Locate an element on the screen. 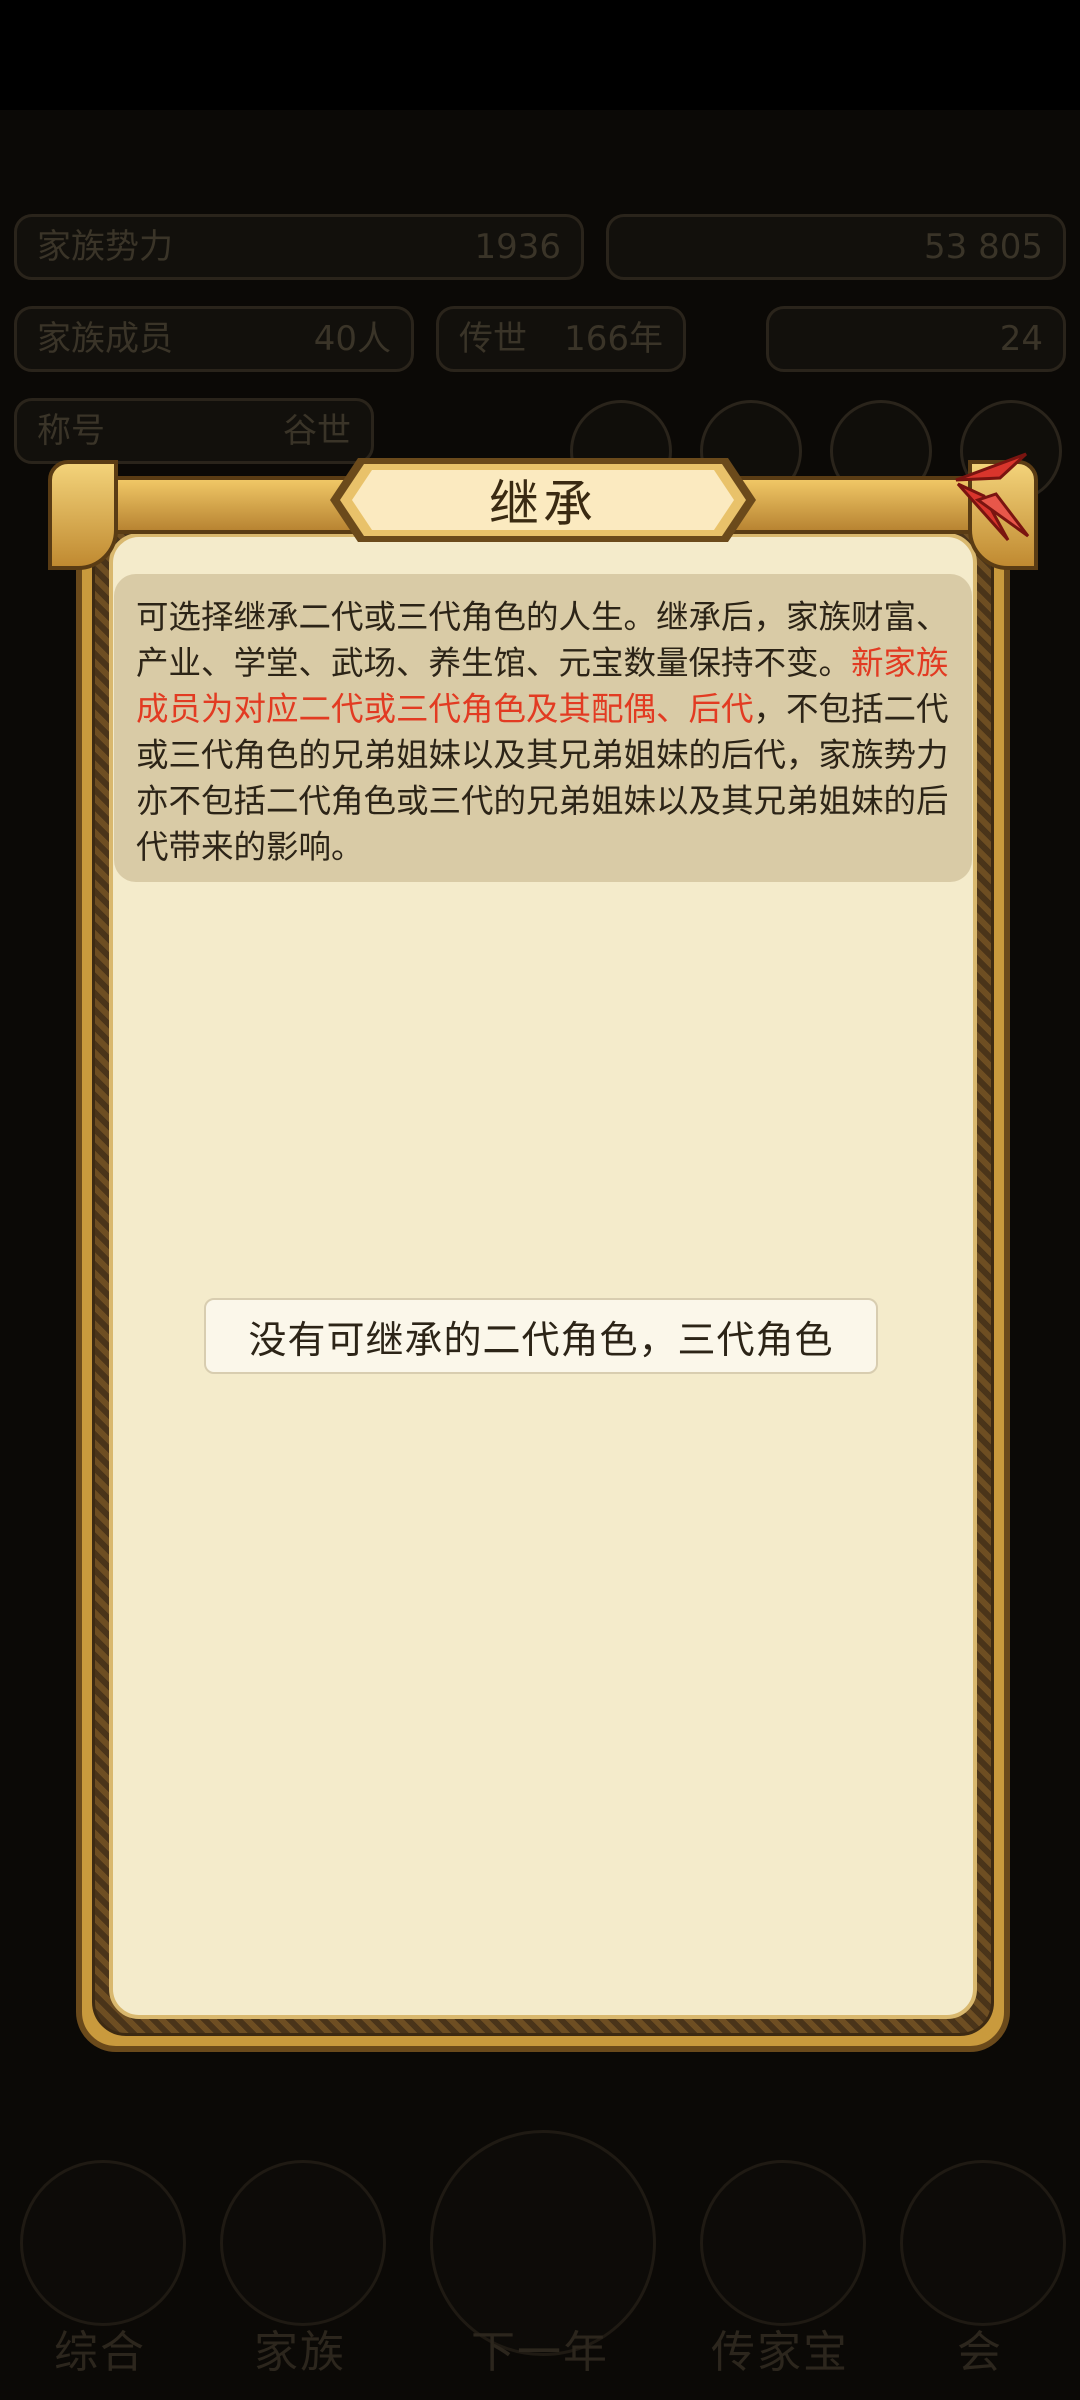 This screenshot has width=1080, height=2400. bg-pill-value: 24 is located at coordinates (1021, 339).